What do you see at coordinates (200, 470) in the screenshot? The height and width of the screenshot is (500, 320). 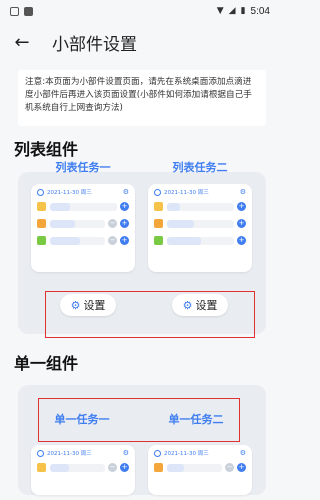 I see `single-widget-preview-2: 2021-11-30 周三 ⚙ − +` at bounding box center [200, 470].